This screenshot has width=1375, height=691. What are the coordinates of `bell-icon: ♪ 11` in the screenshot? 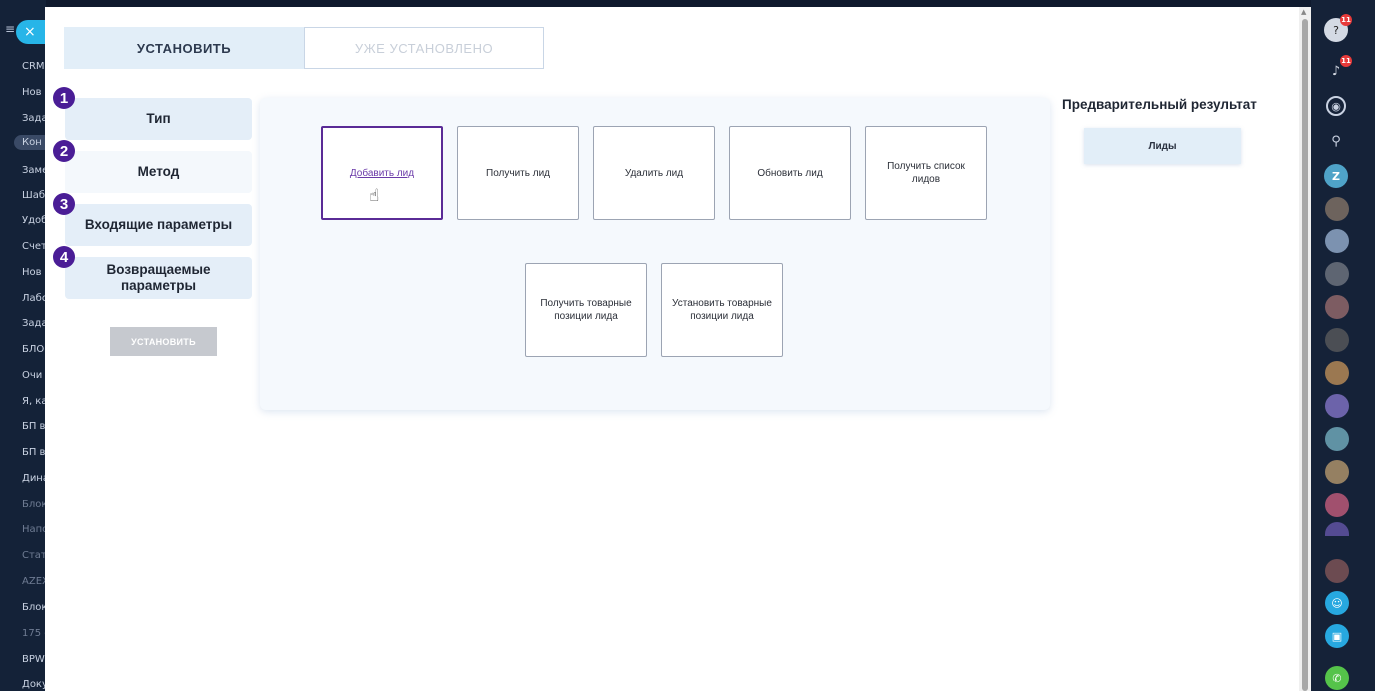 It's located at (1338, 69).